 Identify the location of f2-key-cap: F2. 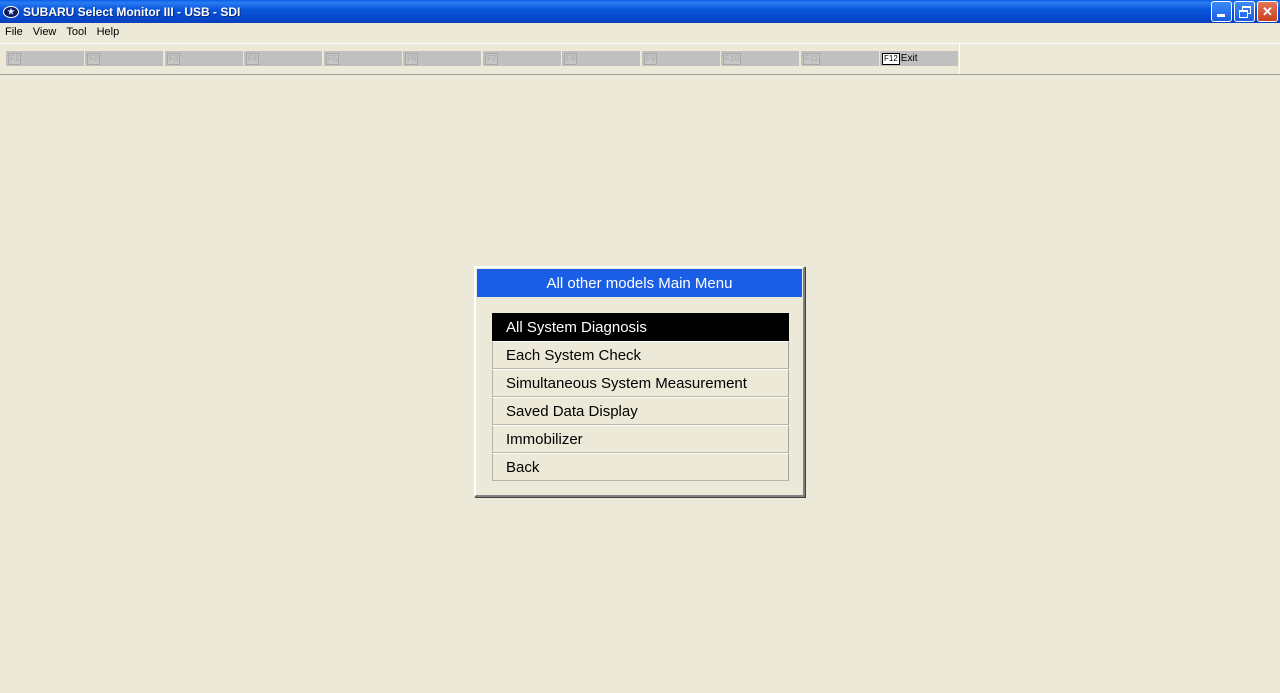
(94, 58).